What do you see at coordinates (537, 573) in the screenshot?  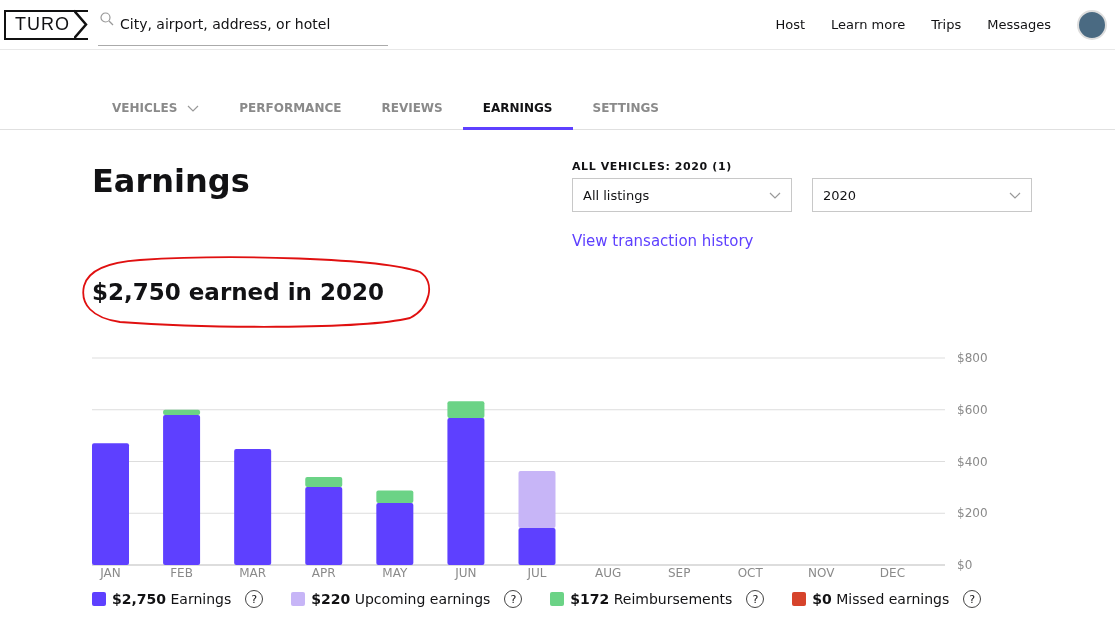 I see `month-label: JUL` at bounding box center [537, 573].